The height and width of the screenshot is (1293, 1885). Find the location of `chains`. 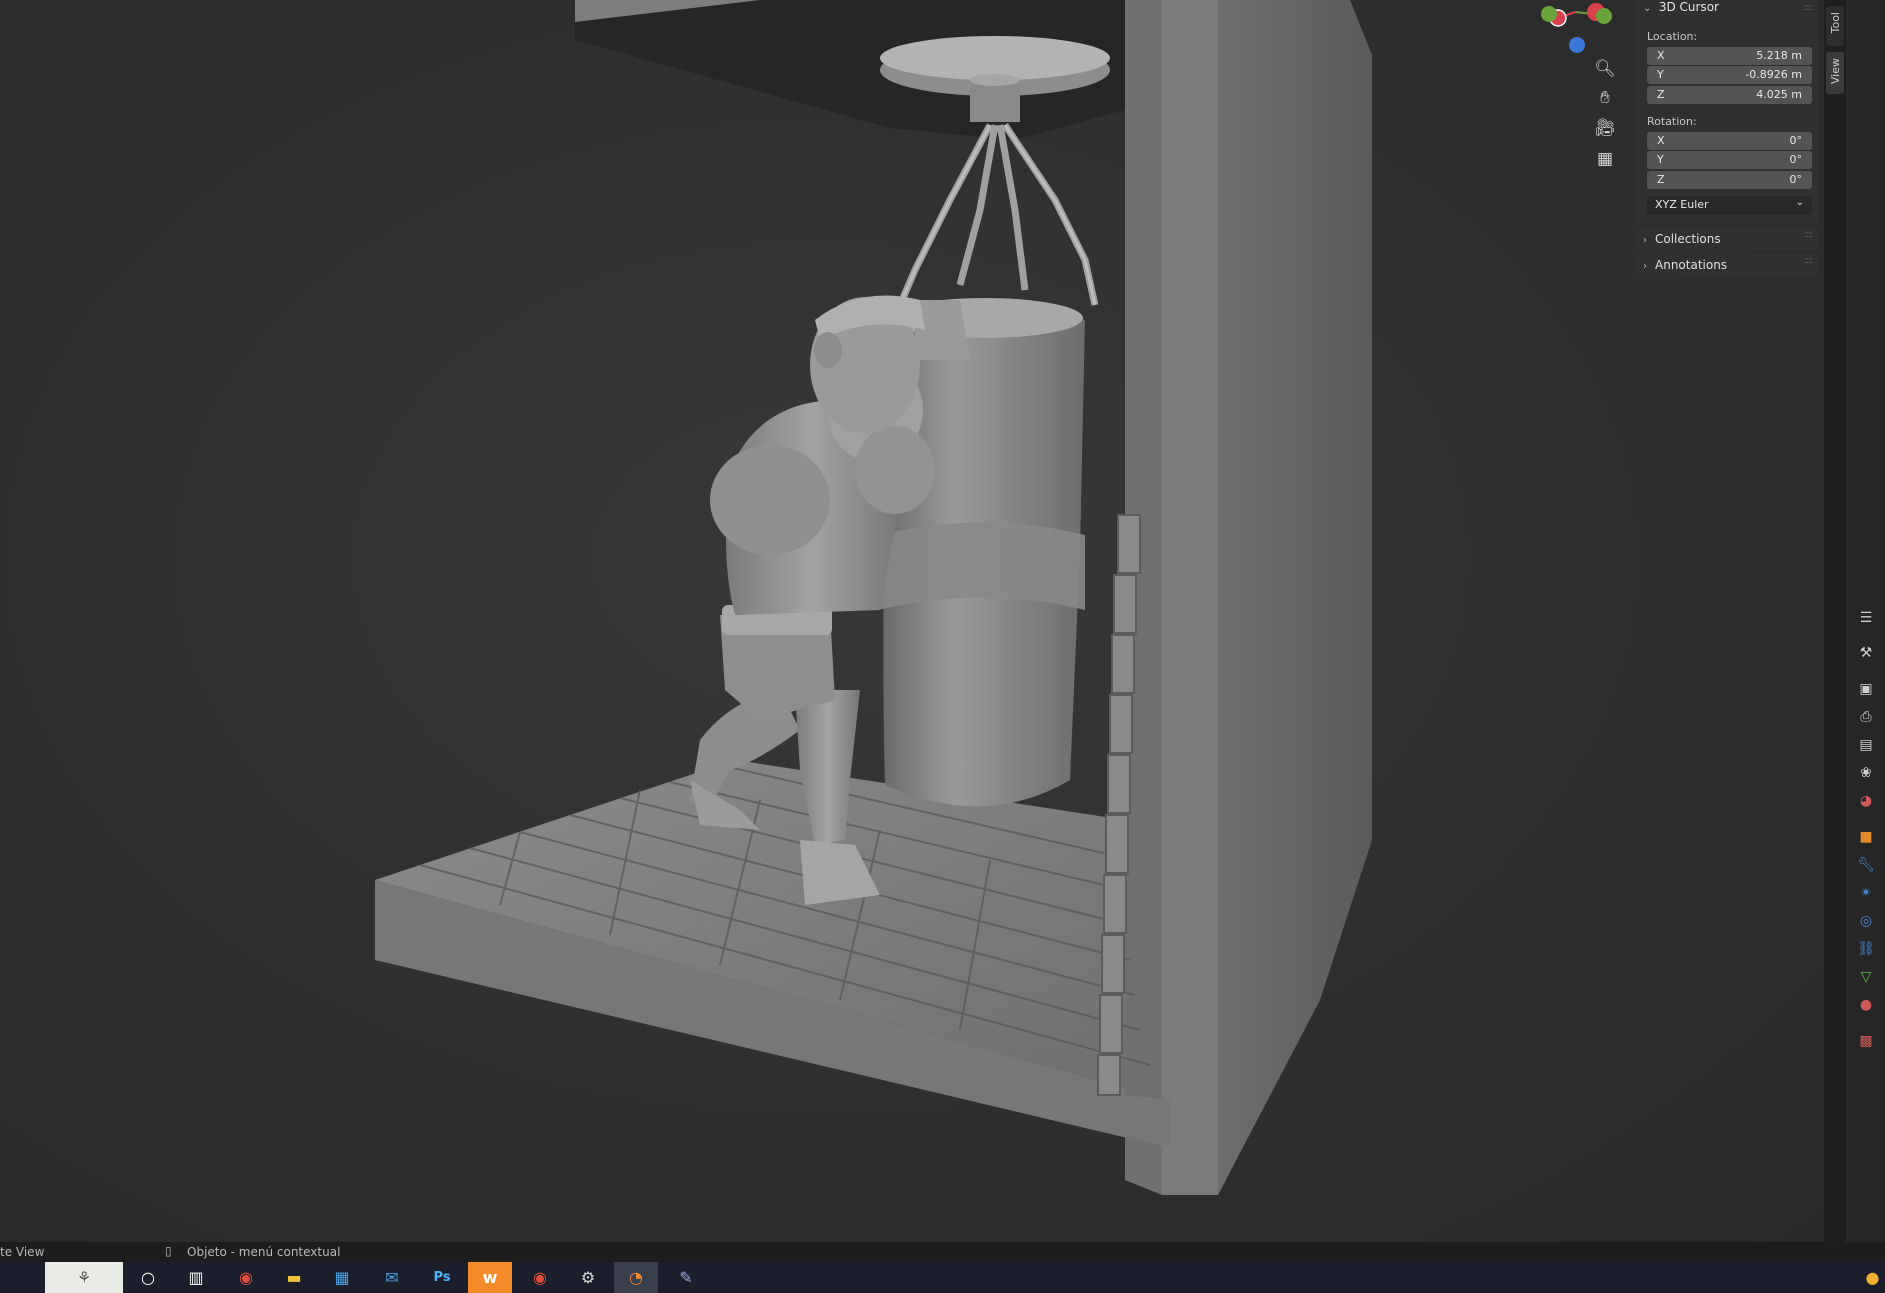

chains is located at coordinates (997, 215).